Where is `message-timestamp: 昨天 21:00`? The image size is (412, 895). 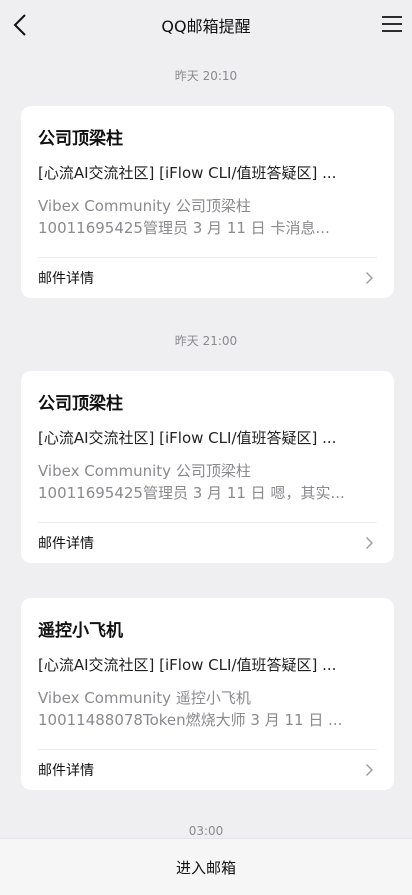 message-timestamp: 昨天 21:00 is located at coordinates (206, 341).